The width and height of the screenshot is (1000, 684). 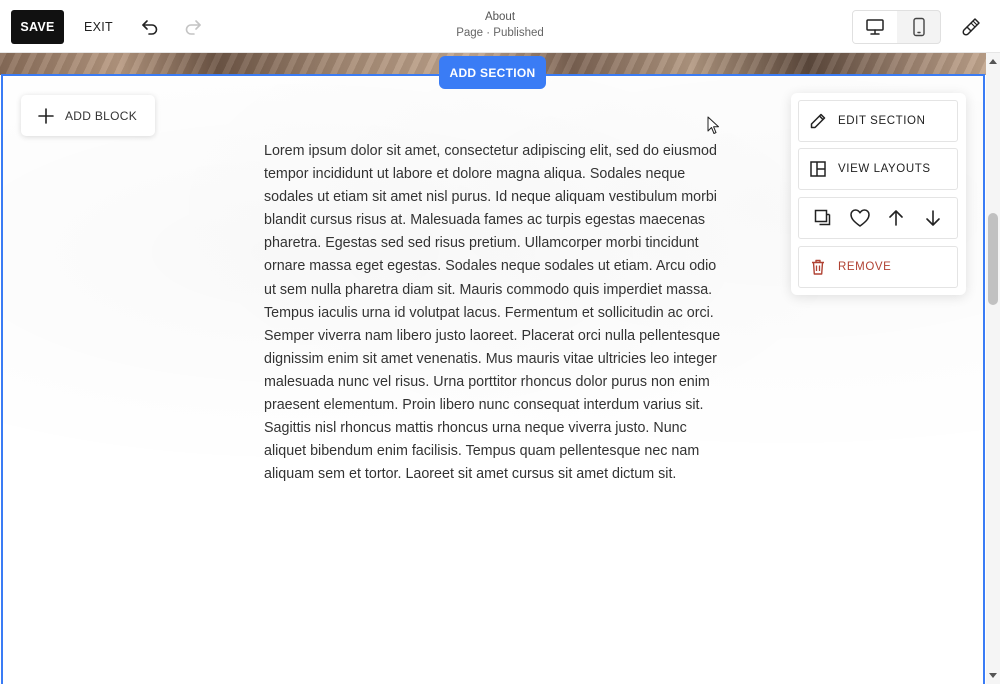 What do you see at coordinates (993, 259) in the screenshot?
I see `scroll-thumb` at bounding box center [993, 259].